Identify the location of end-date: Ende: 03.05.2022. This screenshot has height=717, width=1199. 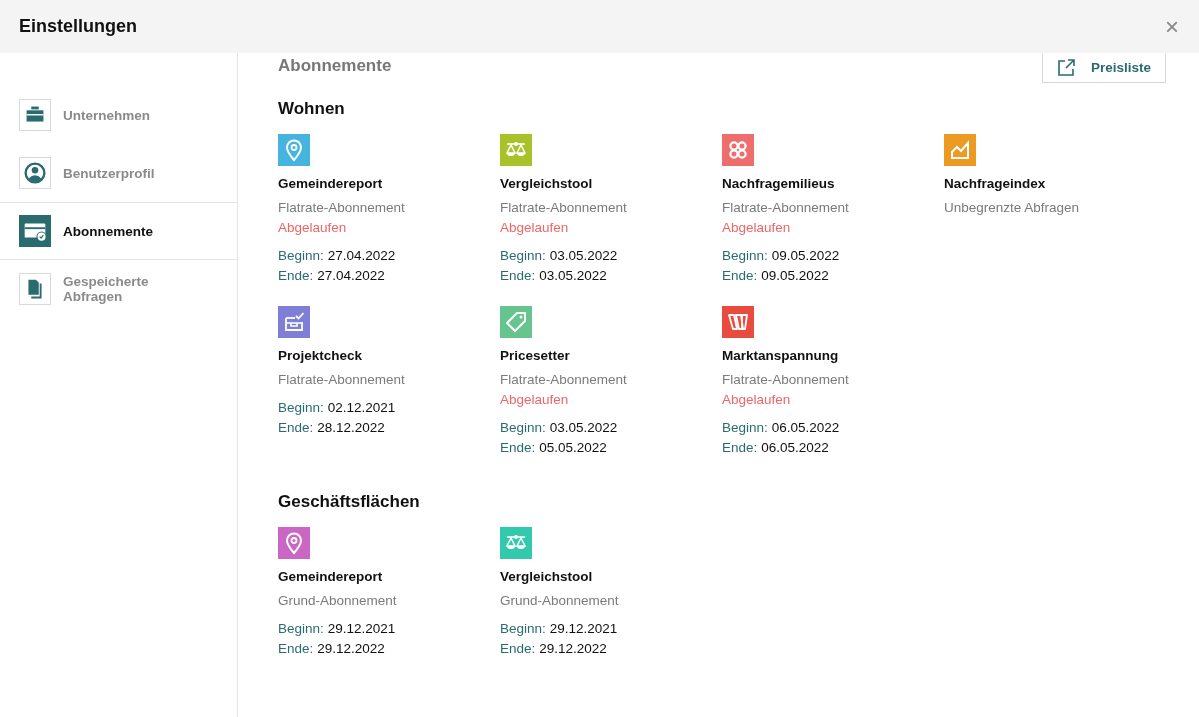
(554, 276).